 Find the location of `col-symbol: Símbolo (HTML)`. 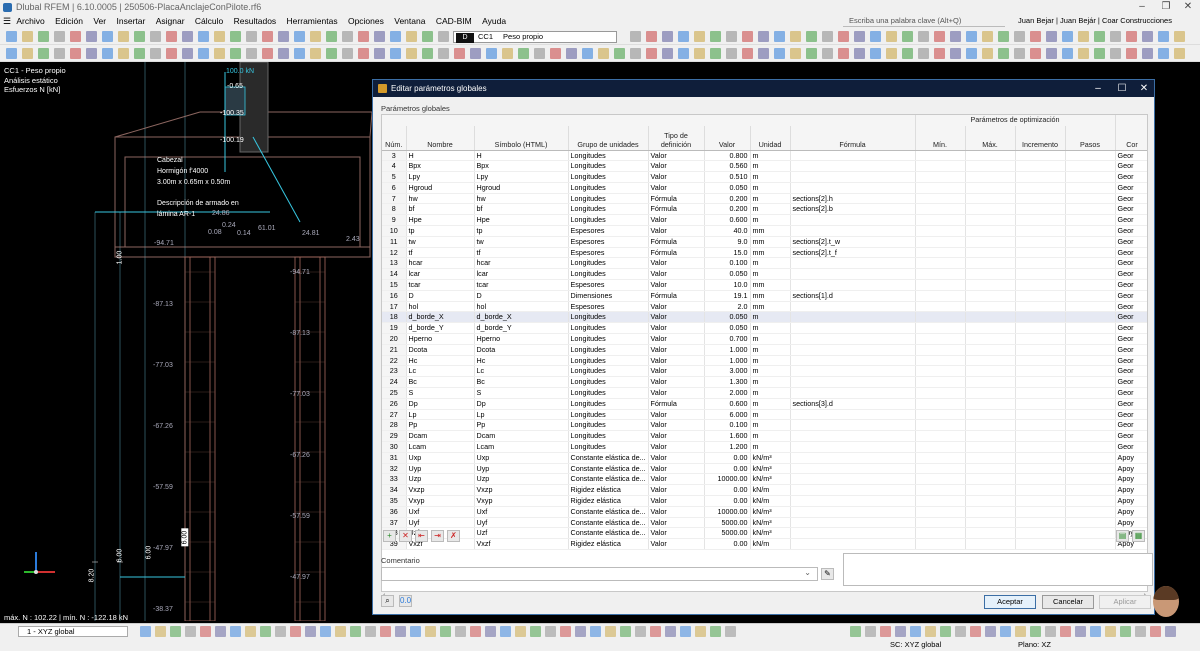

col-symbol: Símbolo (HTML) is located at coordinates (521, 138).